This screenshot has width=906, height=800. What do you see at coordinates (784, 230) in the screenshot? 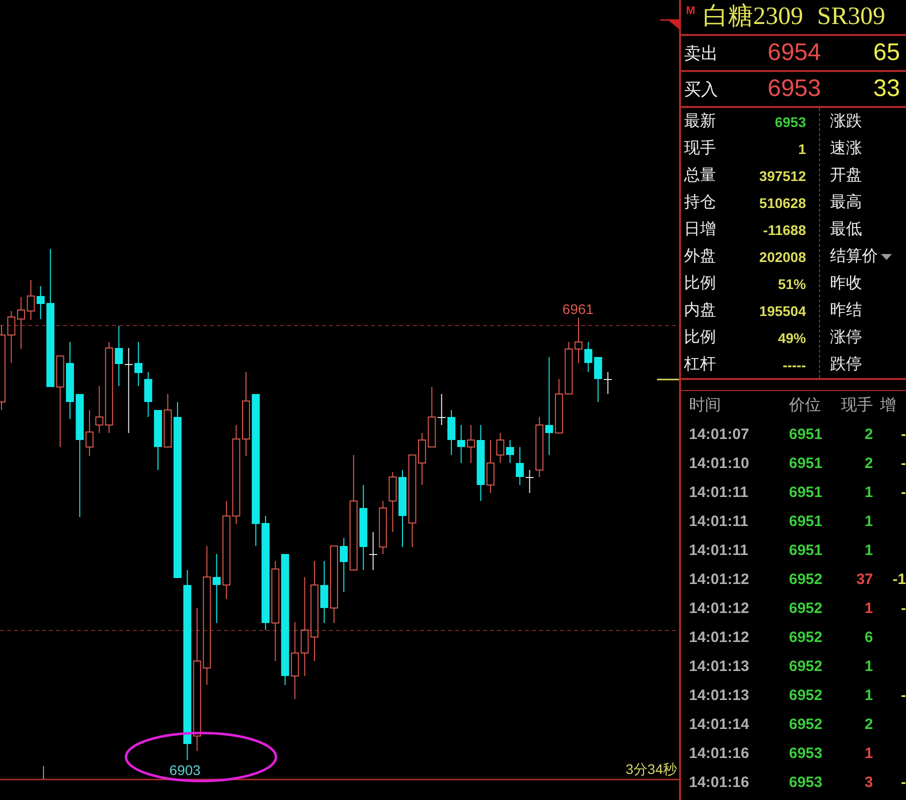
I see `stat-value: -11688` at bounding box center [784, 230].